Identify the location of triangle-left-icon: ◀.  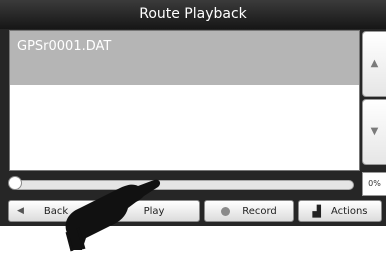
(20, 211).